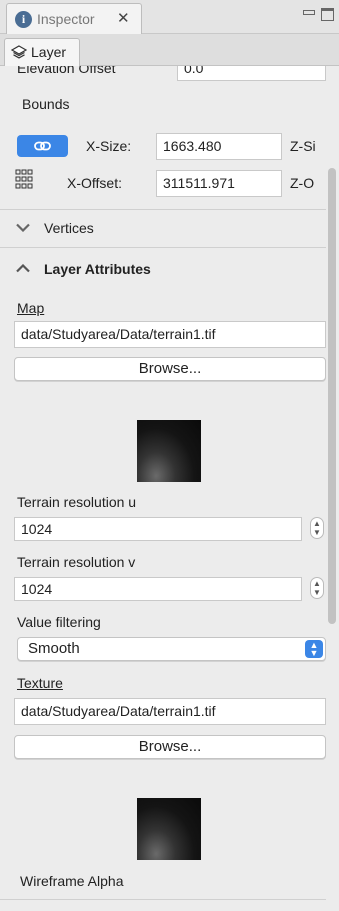 The width and height of the screenshot is (339, 911). What do you see at coordinates (169, 50) in the screenshot?
I see `subtab-bar: Layer` at bounding box center [169, 50].